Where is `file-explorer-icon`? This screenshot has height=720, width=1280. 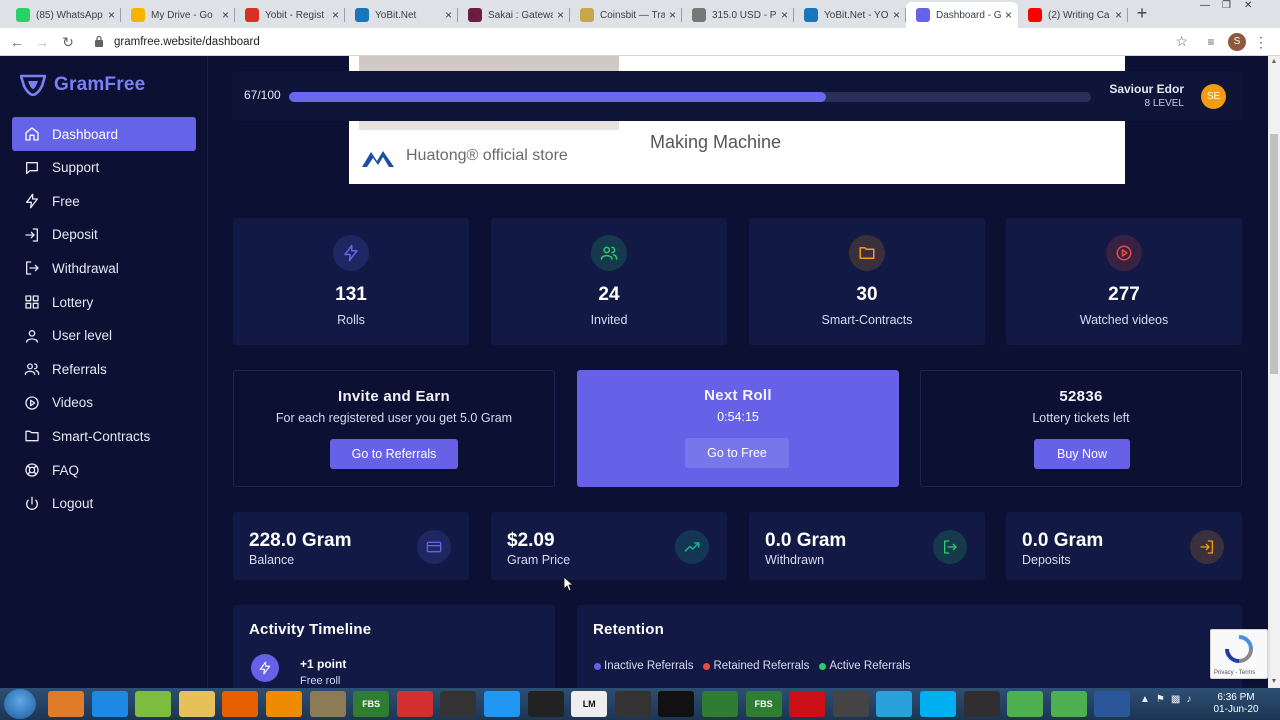 file-explorer-icon is located at coordinates (196, 704).